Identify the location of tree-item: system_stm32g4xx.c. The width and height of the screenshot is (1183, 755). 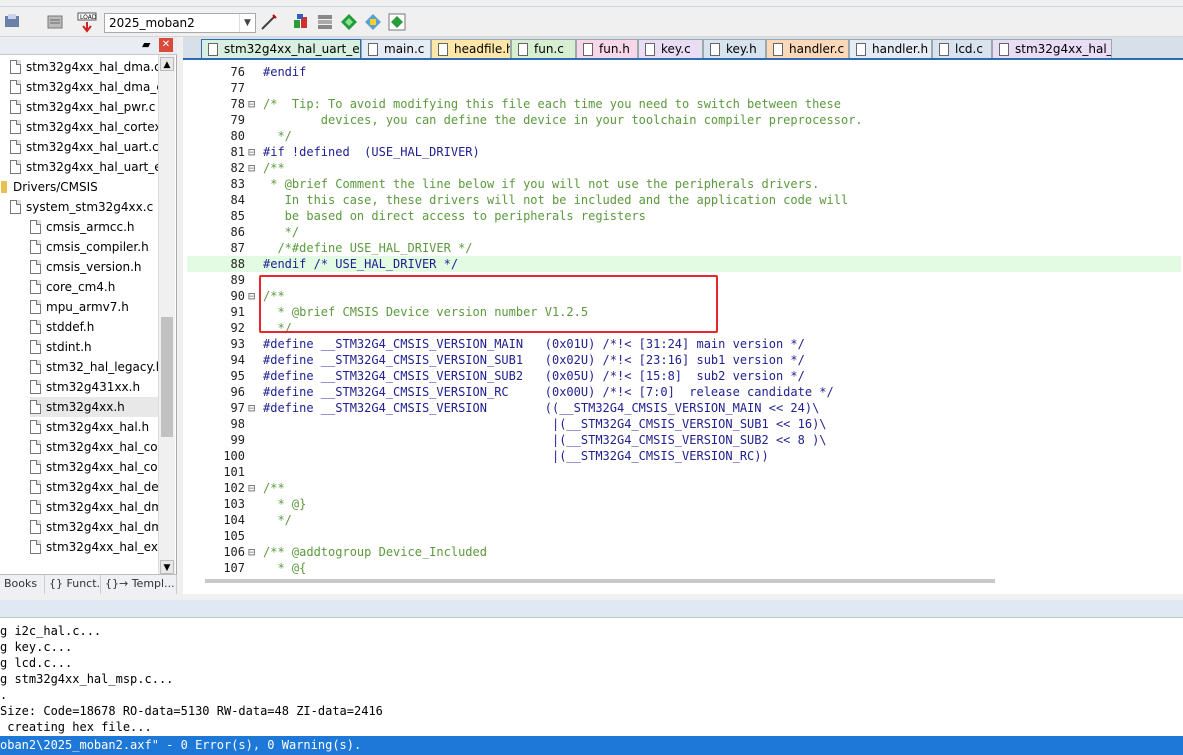
(81, 207).